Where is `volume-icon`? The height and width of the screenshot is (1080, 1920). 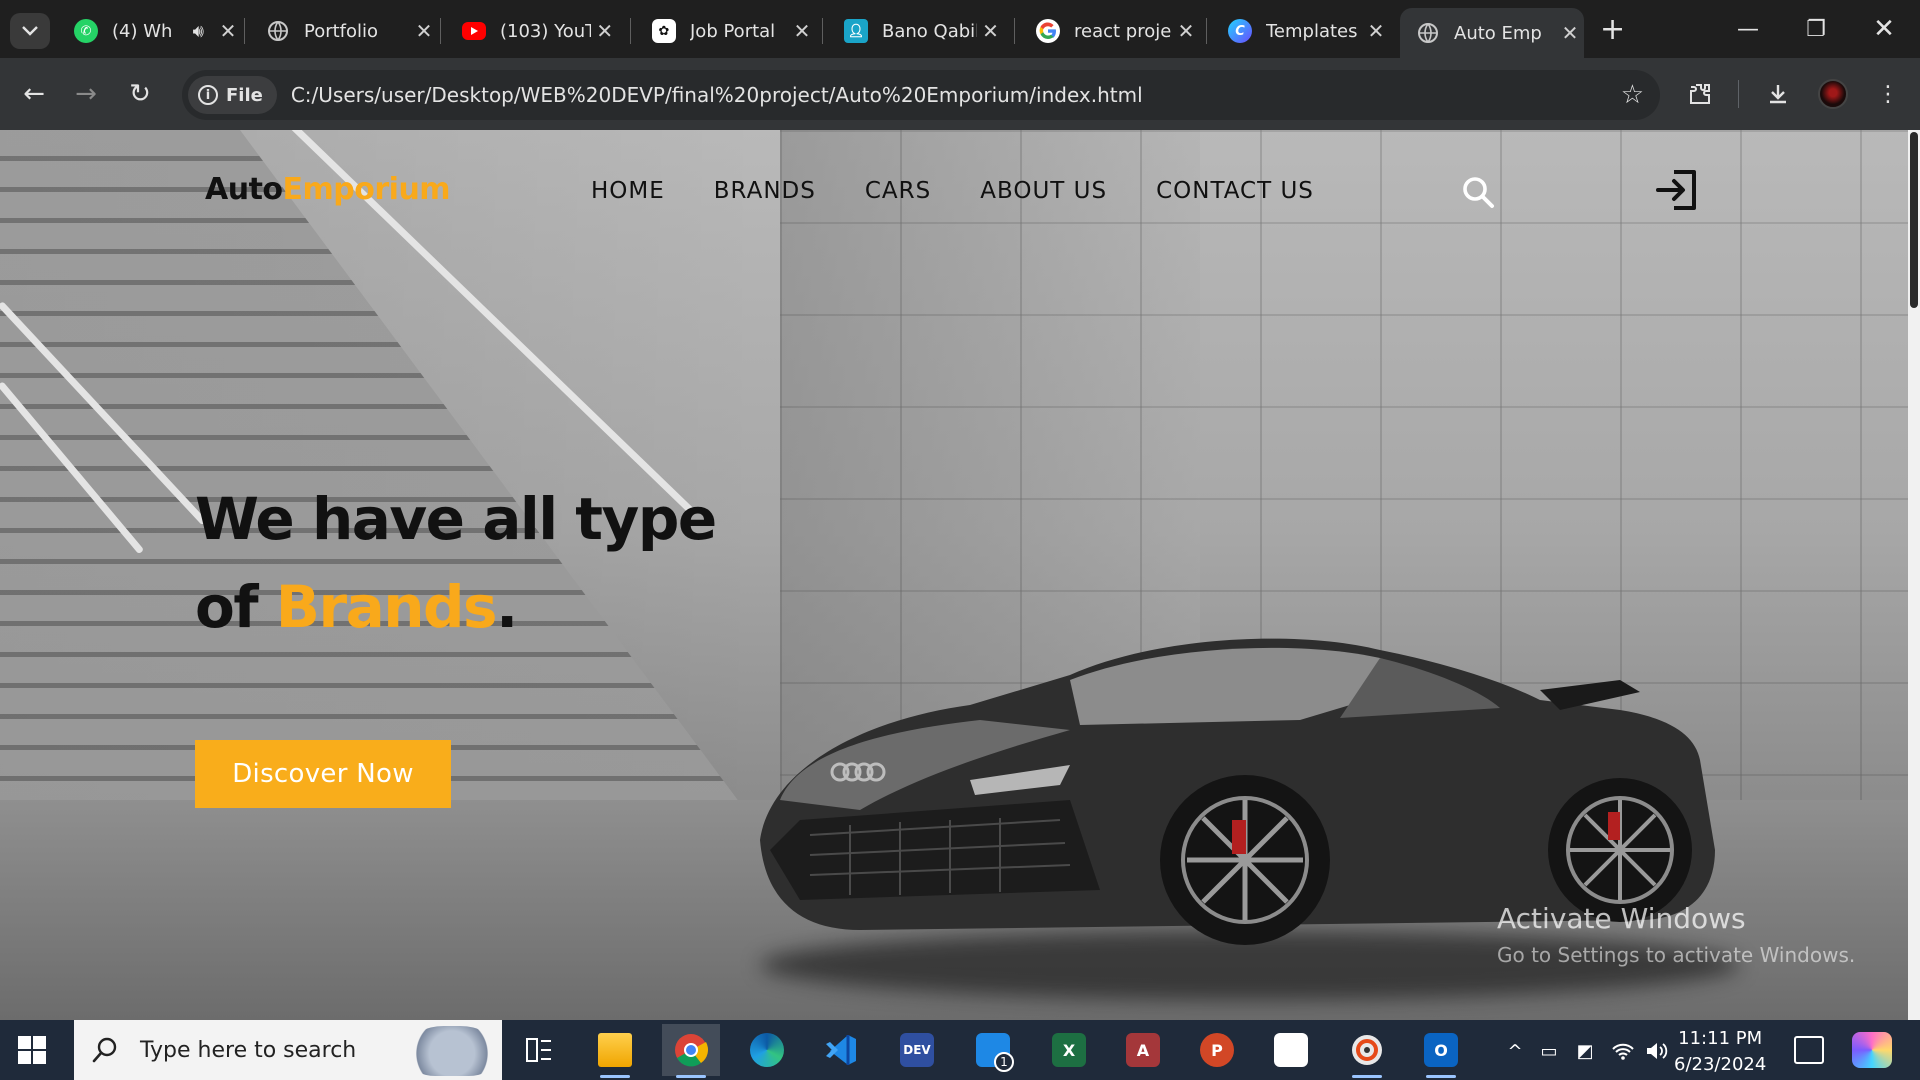
volume-icon is located at coordinates (1657, 1051).